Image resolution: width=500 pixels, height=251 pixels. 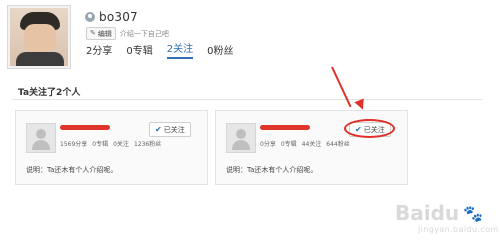 I want to click on tab-followers: 0粉丝, so click(x=220, y=50).